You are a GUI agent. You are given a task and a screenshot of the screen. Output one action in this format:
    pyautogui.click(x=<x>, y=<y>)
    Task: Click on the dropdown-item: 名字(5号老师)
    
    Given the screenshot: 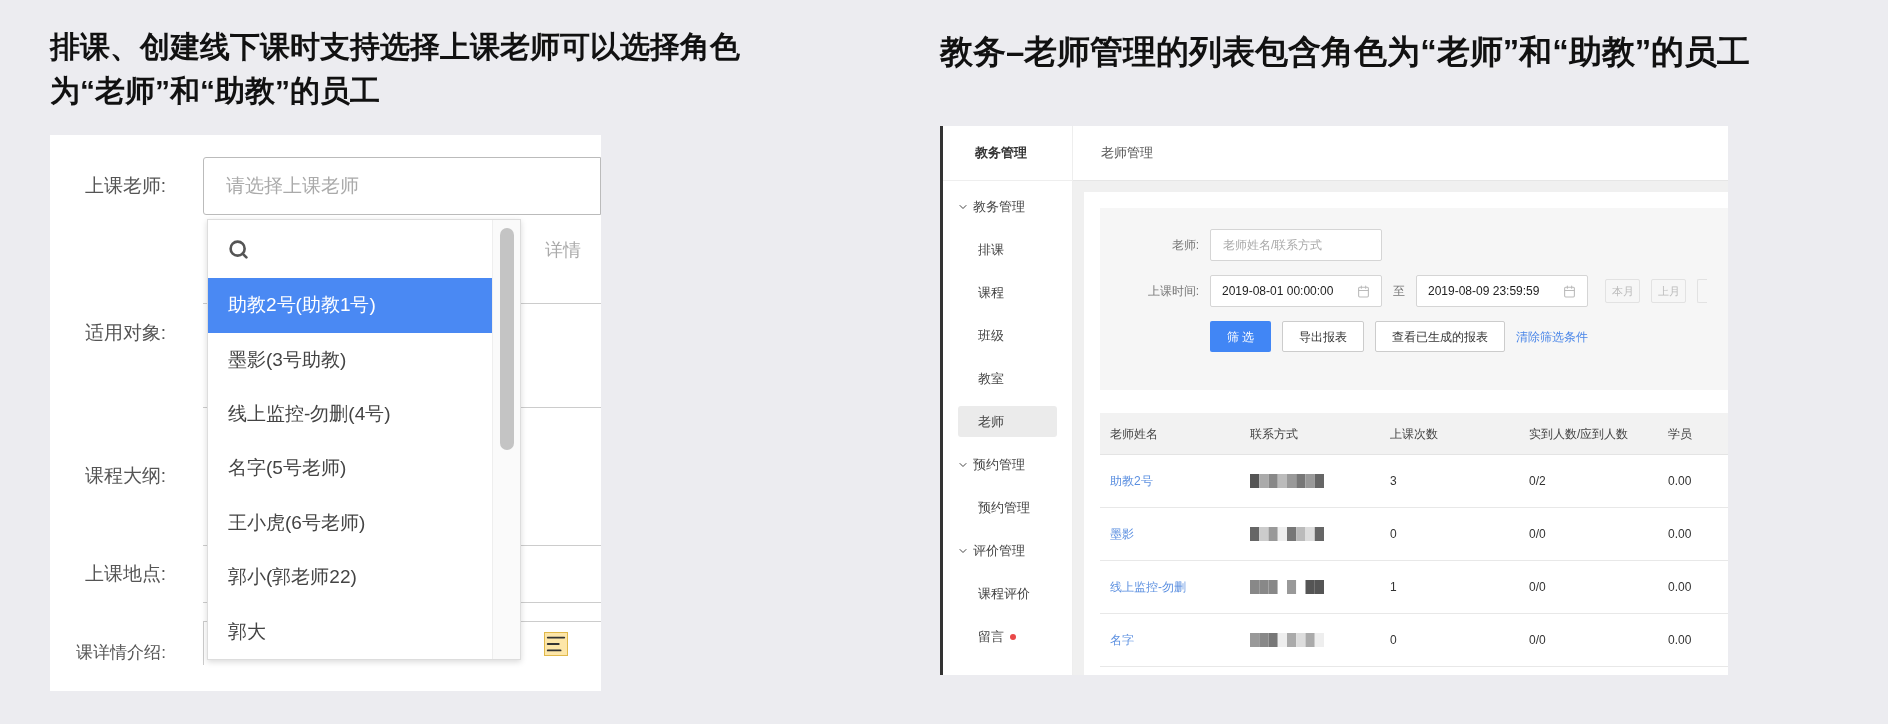 What is the action you would take?
    pyautogui.click(x=350, y=468)
    